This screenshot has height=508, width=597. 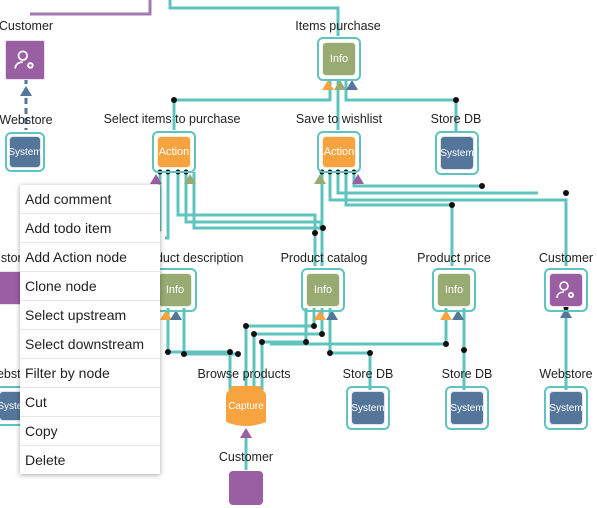 I want to click on system-node-store-db-top: System, so click(x=457, y=153).